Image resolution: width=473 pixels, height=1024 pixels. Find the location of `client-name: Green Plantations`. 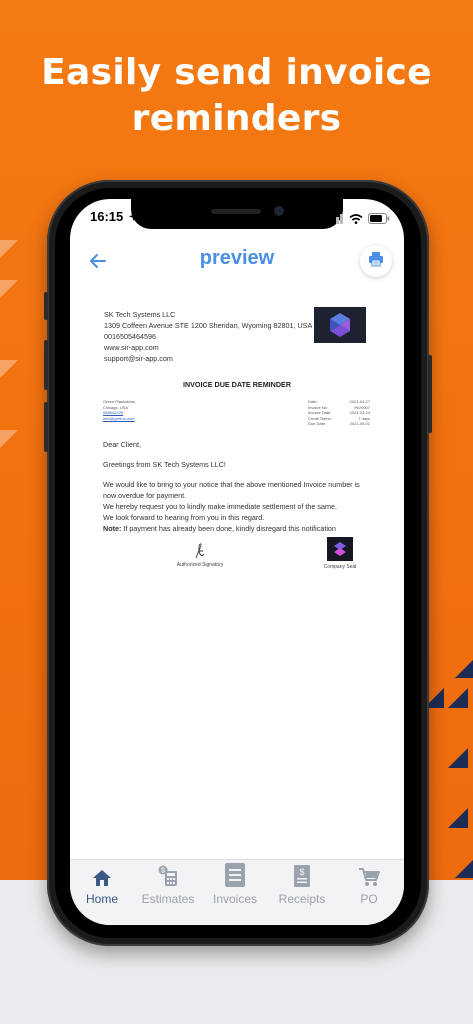

client-name: Green Plantations is located at coordinates (119, 401).